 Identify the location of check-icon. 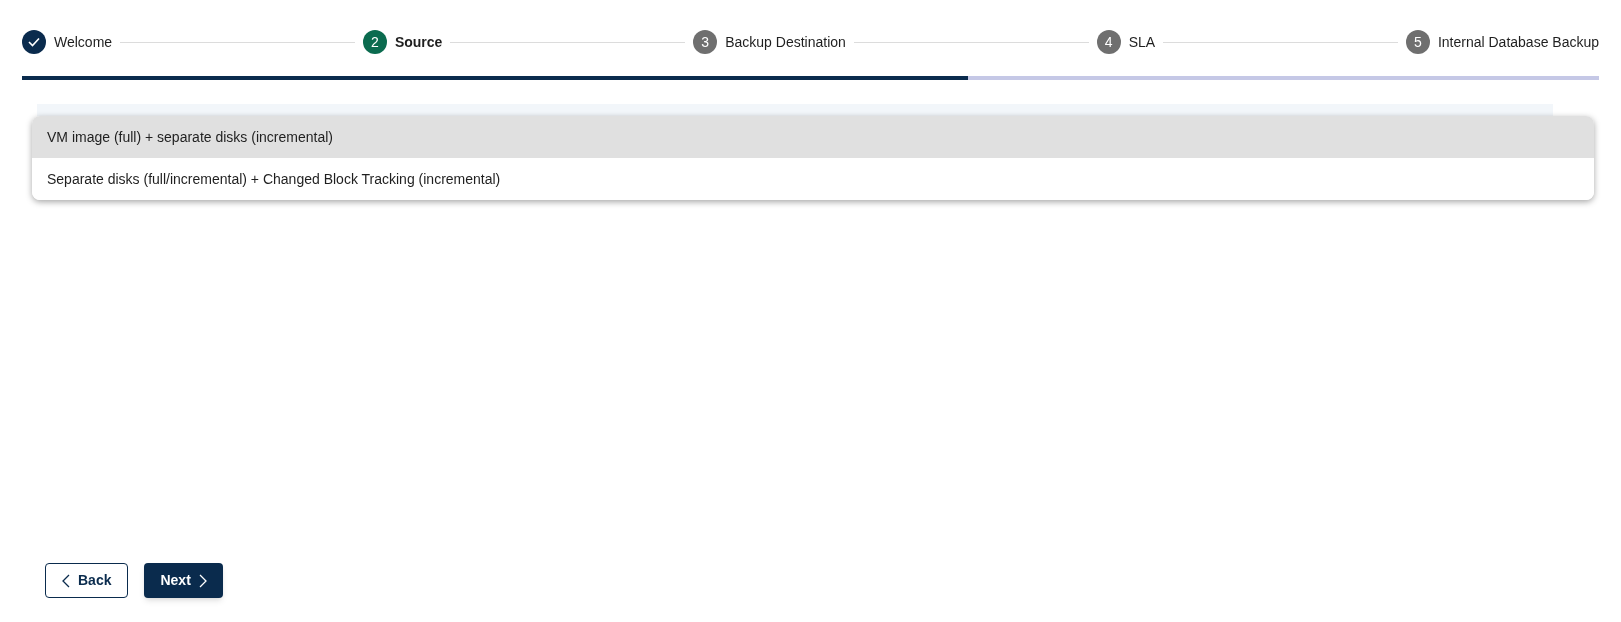
(34, 42).